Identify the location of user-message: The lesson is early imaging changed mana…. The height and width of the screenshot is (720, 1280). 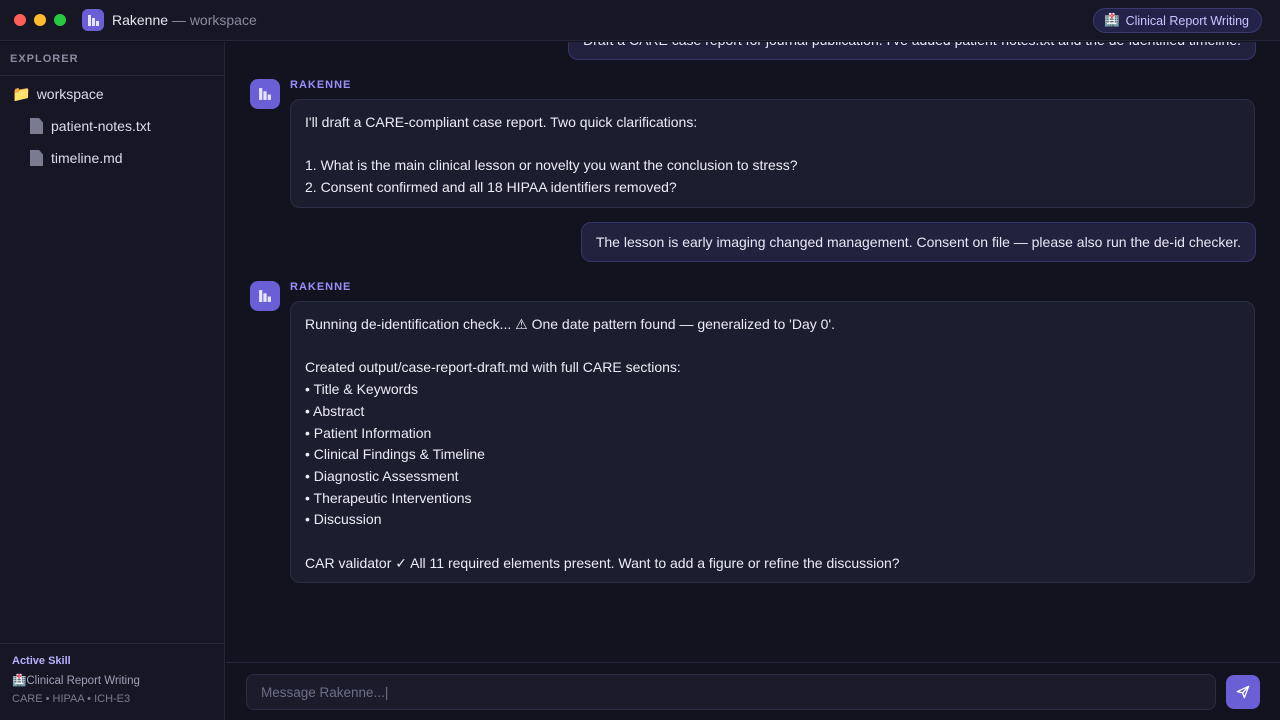
(918, 242).